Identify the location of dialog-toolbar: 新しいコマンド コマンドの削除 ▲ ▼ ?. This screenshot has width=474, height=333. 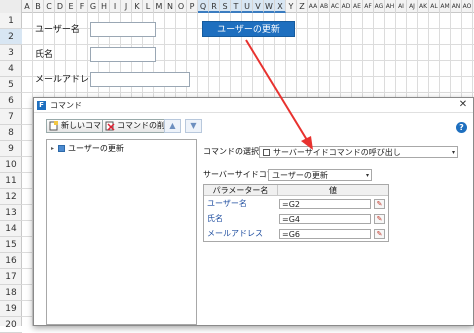
(253, 125).